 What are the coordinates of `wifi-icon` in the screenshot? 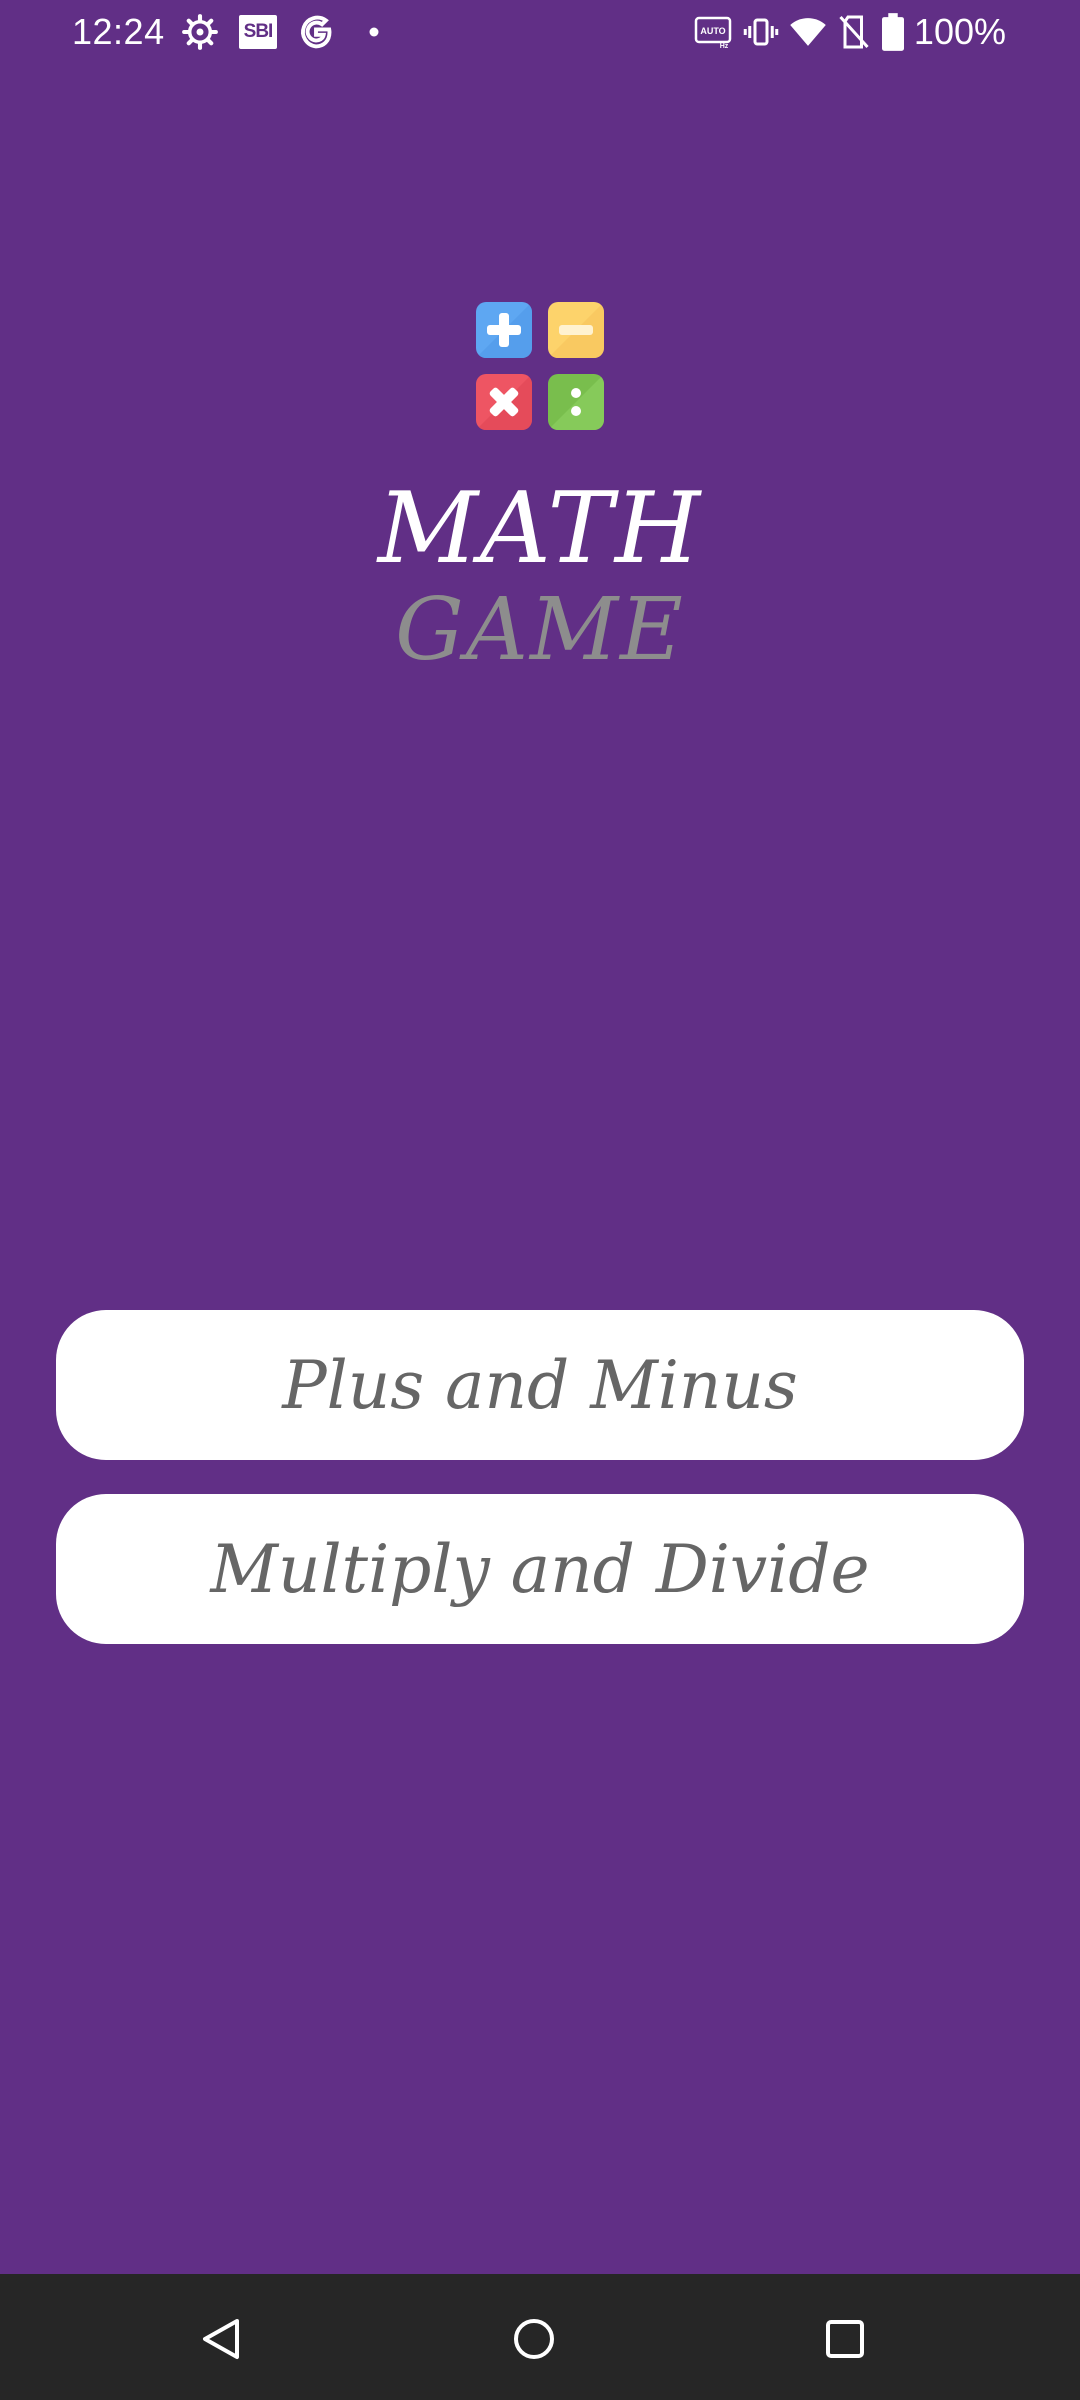 It's located at (808, 32).